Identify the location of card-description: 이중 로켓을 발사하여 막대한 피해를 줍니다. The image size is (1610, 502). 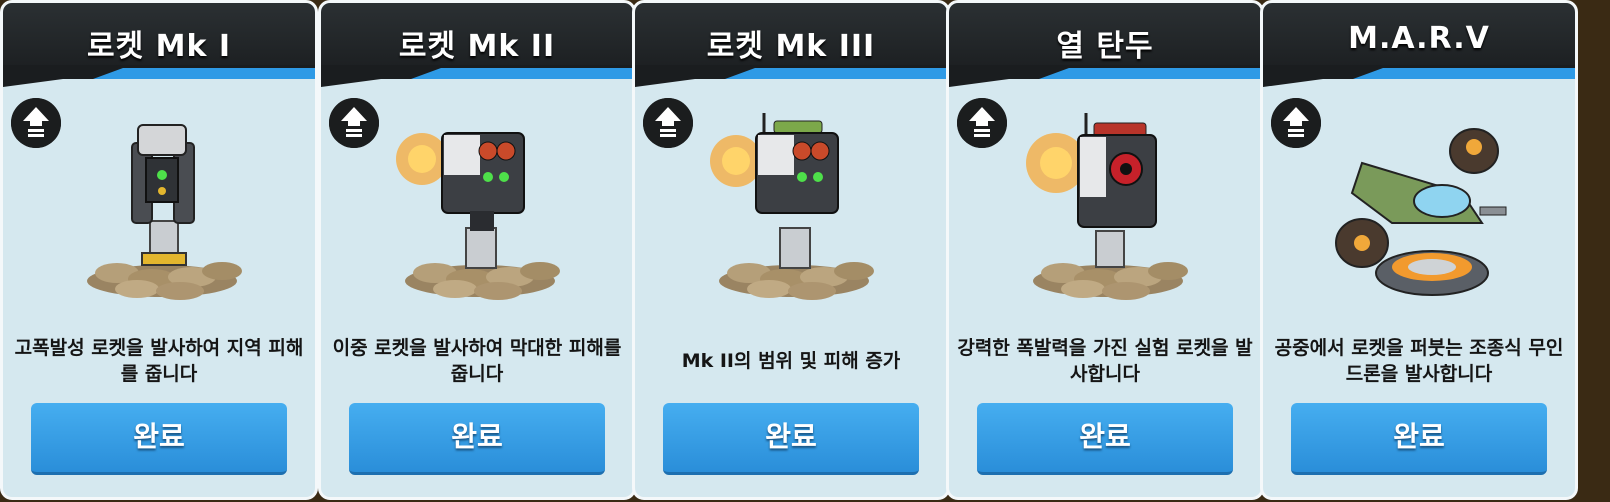
(477, 361).